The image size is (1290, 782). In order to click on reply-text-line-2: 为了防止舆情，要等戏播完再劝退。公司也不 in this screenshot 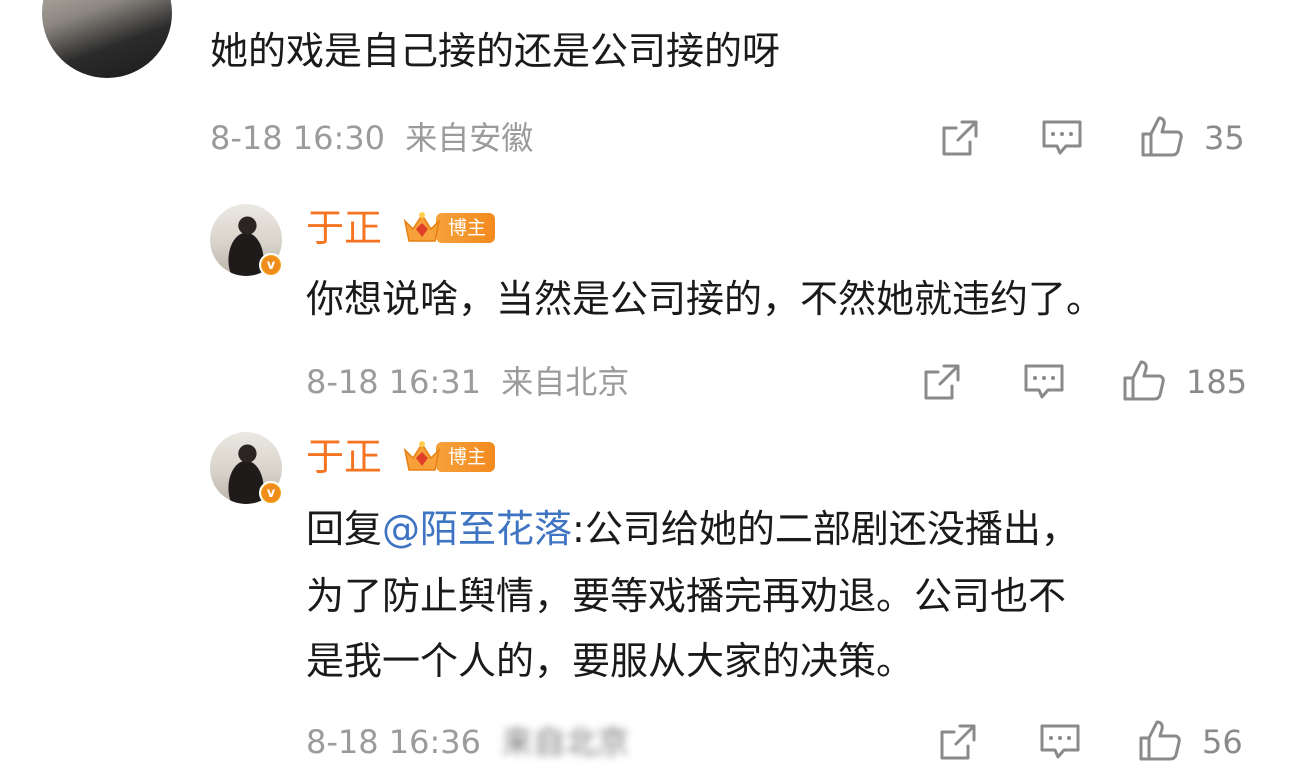, I will do `click(686, 596)`.